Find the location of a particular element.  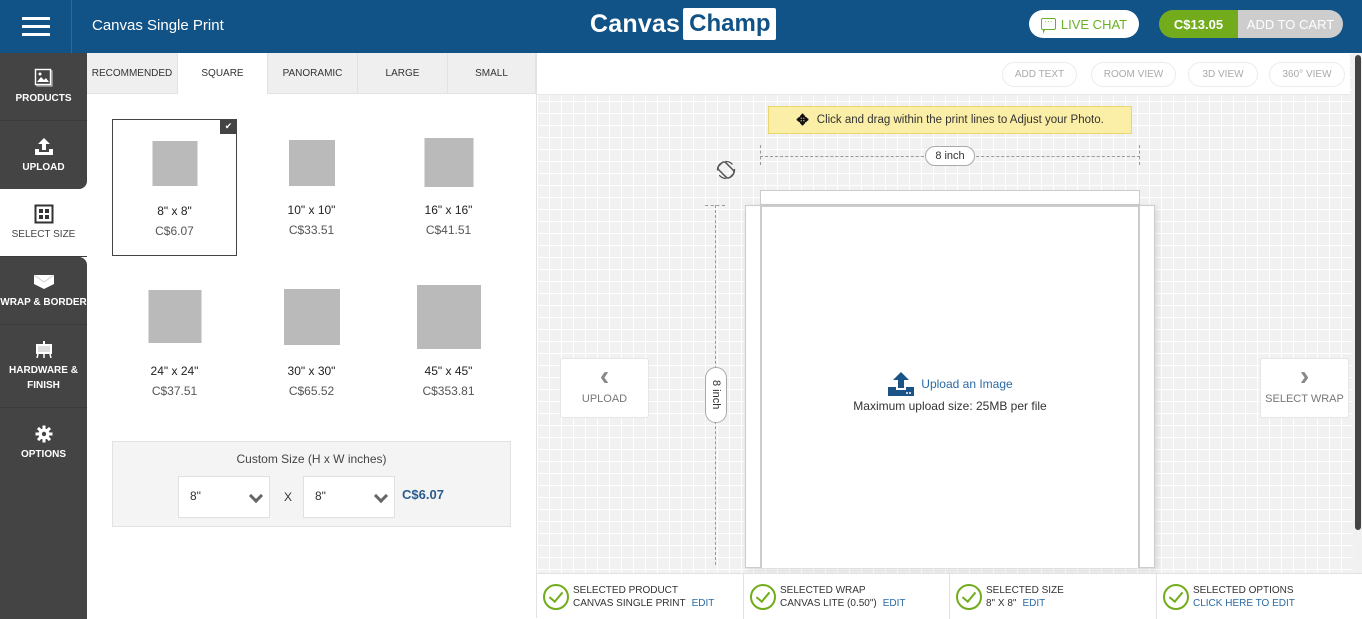

size-card-24x24: 24" x 24" C$37.51 is located at coordinates (174, 348).